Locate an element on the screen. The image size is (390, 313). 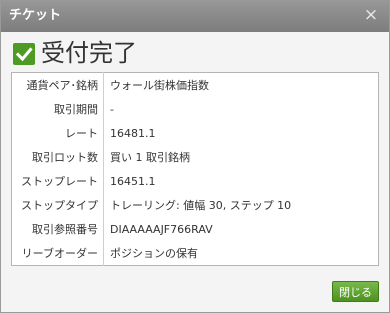
table-row: ストップタイプ トレーリング: 値幅 30, ステップ 10 is located at coordinates (195, 205).